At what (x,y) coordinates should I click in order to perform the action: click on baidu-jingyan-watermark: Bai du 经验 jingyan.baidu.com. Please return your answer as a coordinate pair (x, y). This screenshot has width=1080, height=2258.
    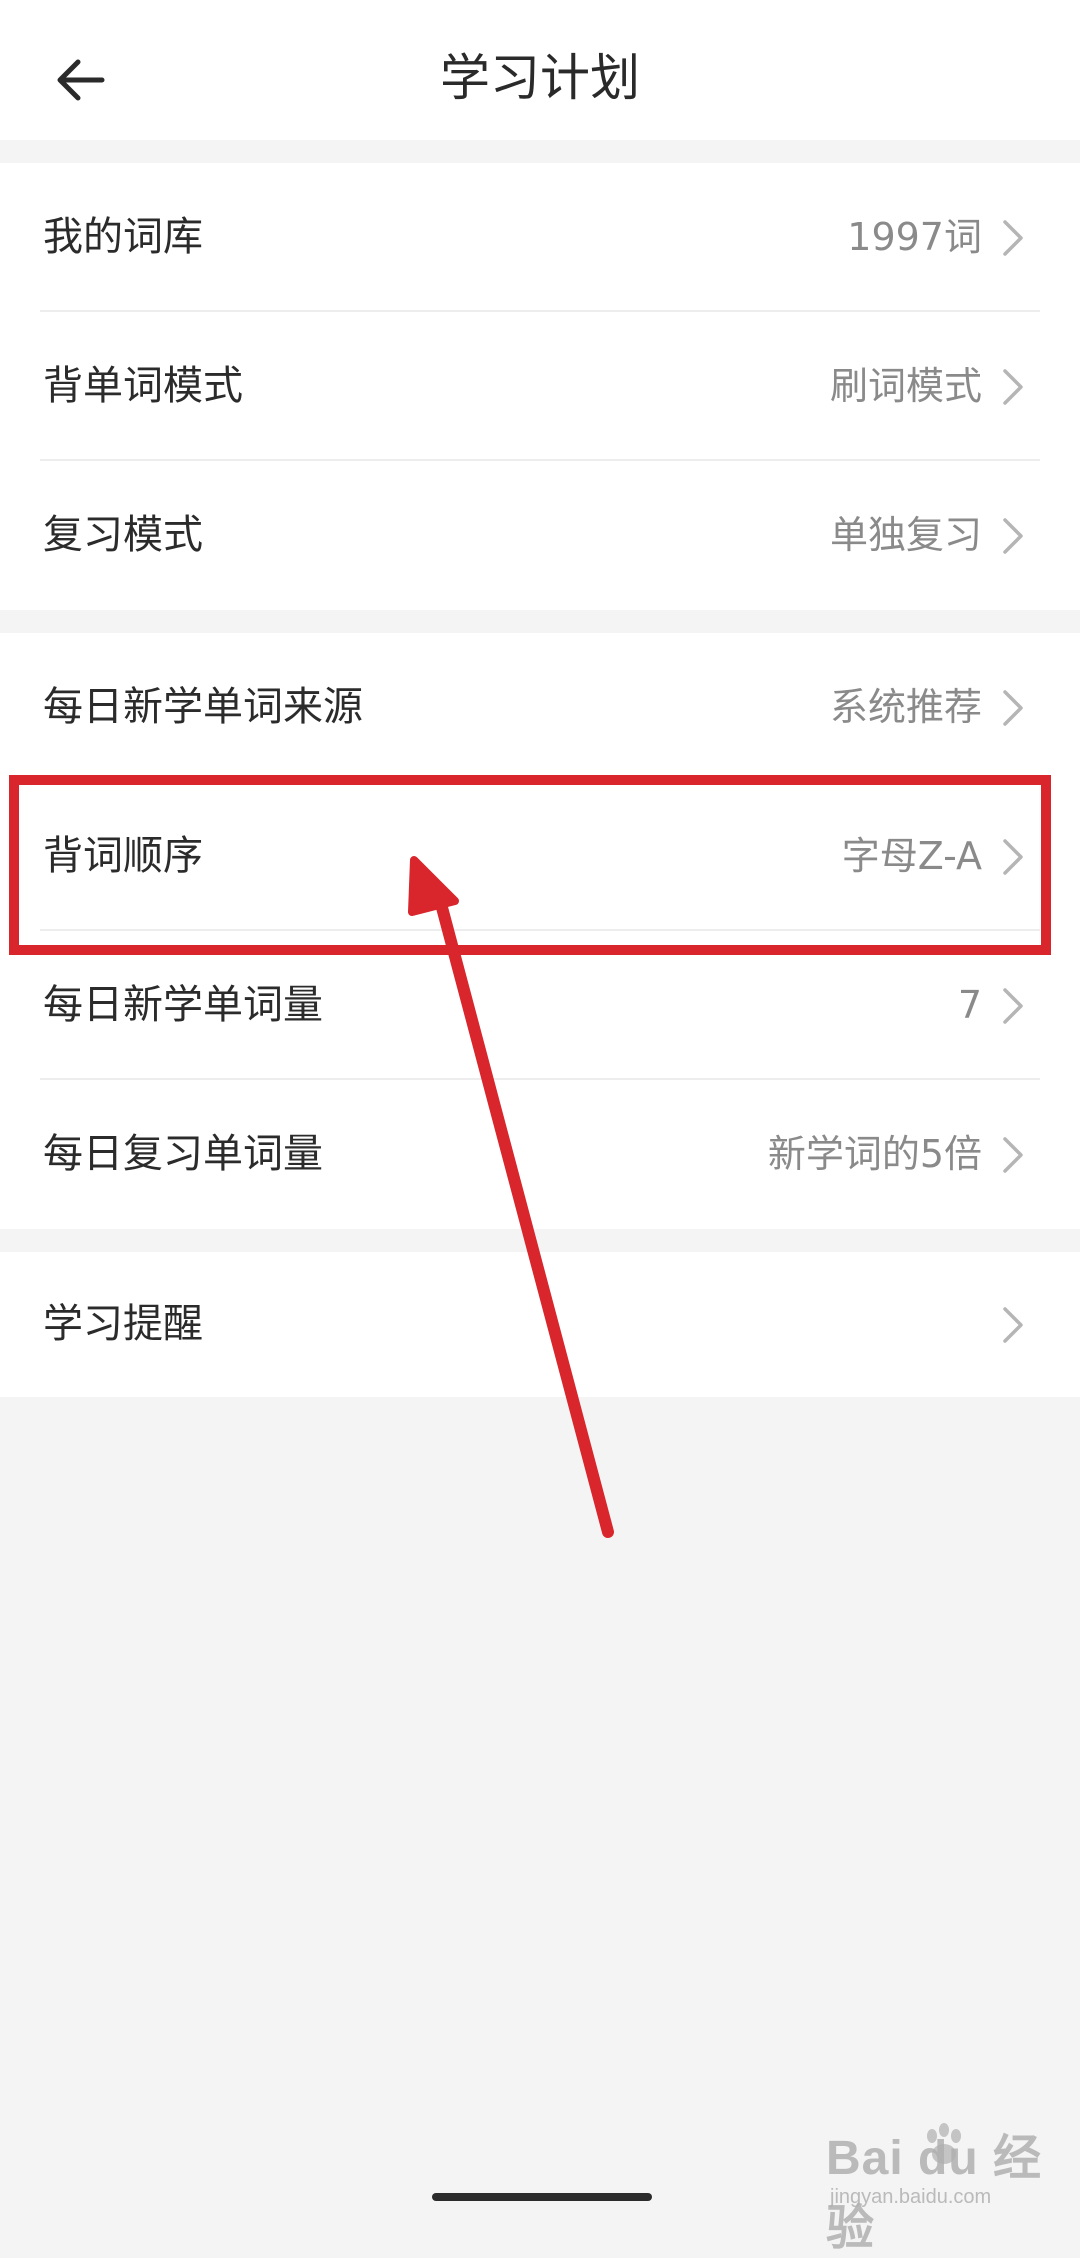
    Looking at the image, I should click on (936, 2186).